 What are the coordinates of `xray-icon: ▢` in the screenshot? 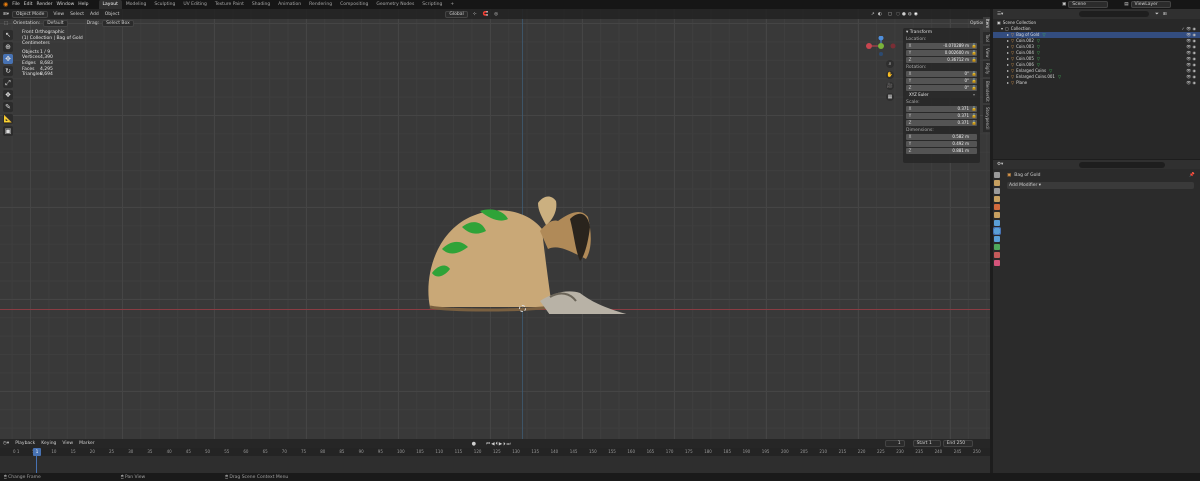 It's located at (890, 14).